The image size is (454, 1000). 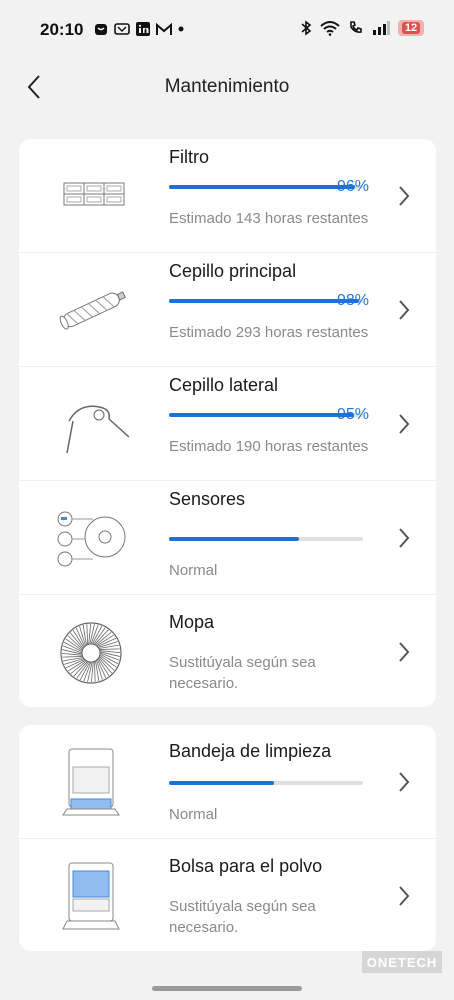 I want to click on status-time: 20:10, so click(x=62, y=29).